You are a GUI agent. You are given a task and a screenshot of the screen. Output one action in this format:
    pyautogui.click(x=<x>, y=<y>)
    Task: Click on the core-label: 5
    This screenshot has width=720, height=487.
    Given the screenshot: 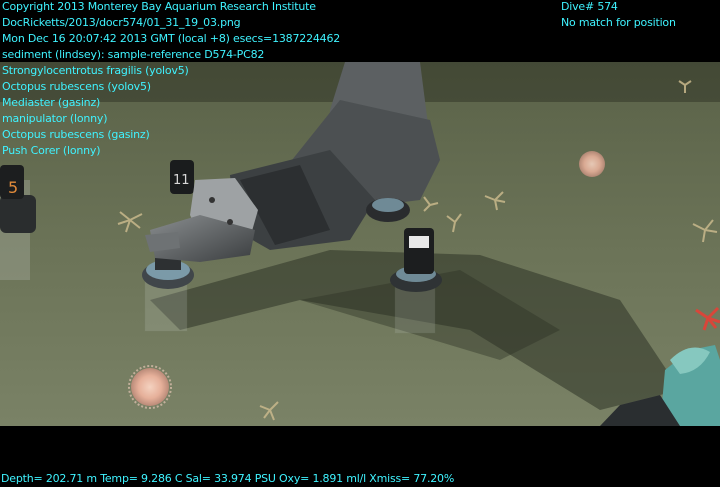 What is the action you would take?
    pyautogui.click(x=13, y=187)
    